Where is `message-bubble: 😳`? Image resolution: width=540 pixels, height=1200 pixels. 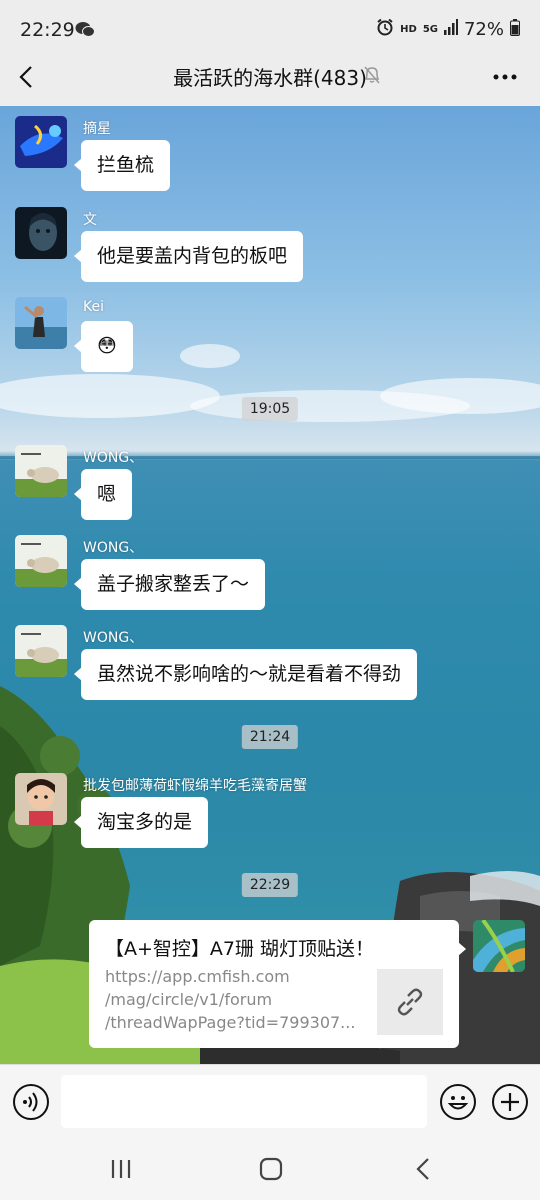
message-bubble: 😳 is located at coordinates (103, 346).